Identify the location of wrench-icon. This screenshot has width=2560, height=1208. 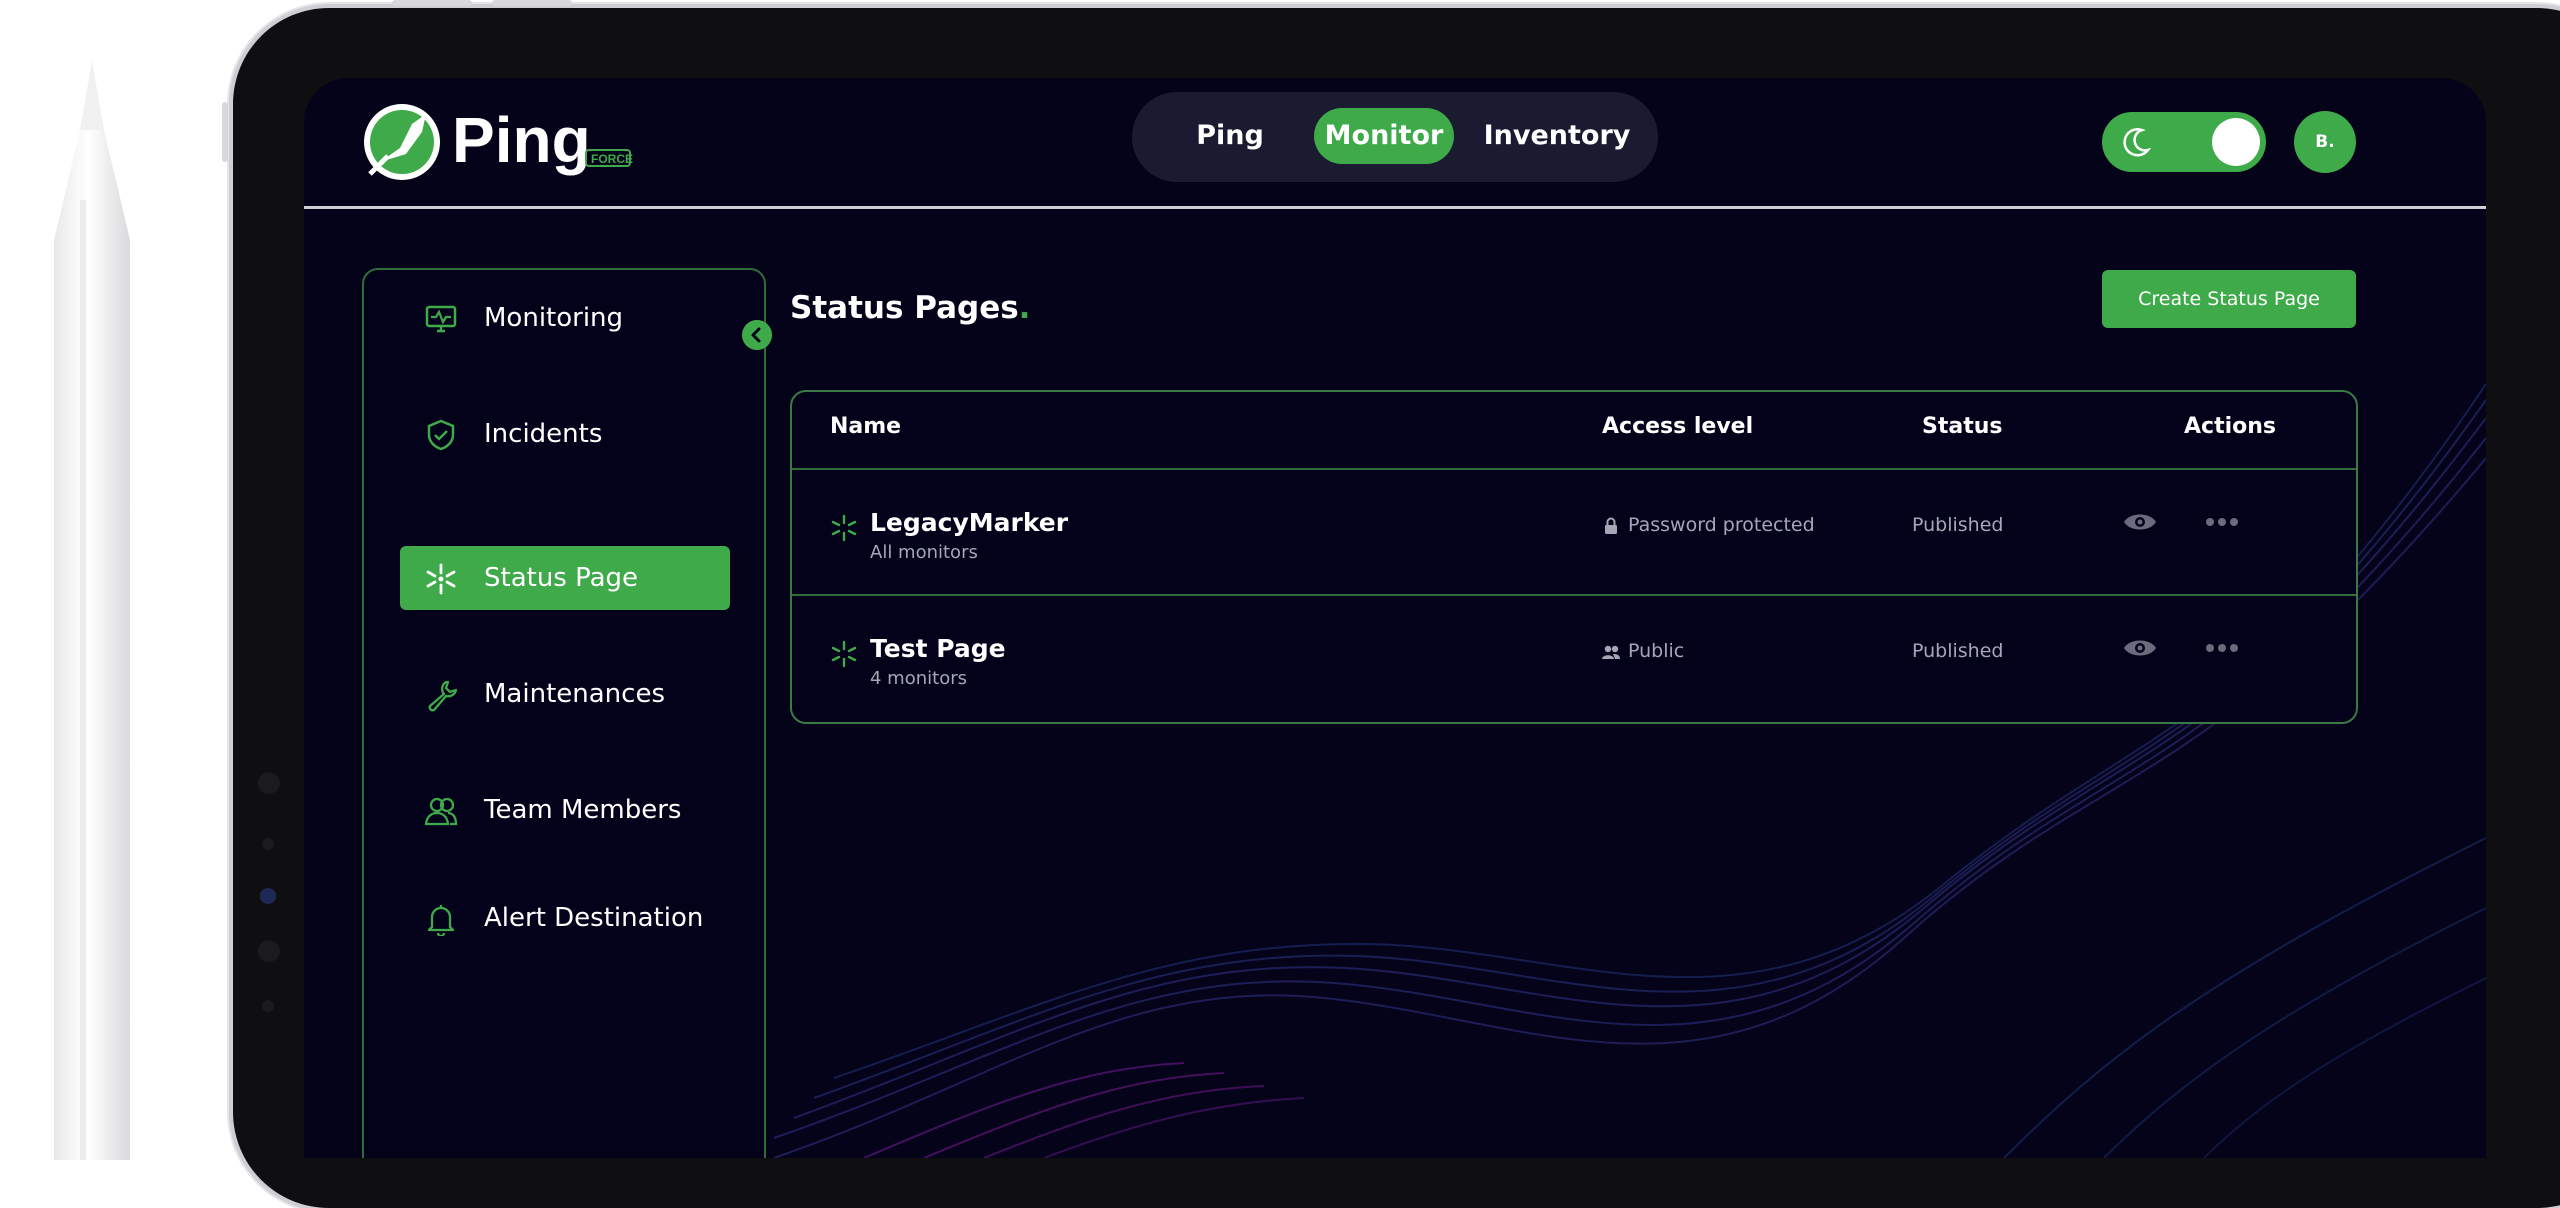
(443, 696).